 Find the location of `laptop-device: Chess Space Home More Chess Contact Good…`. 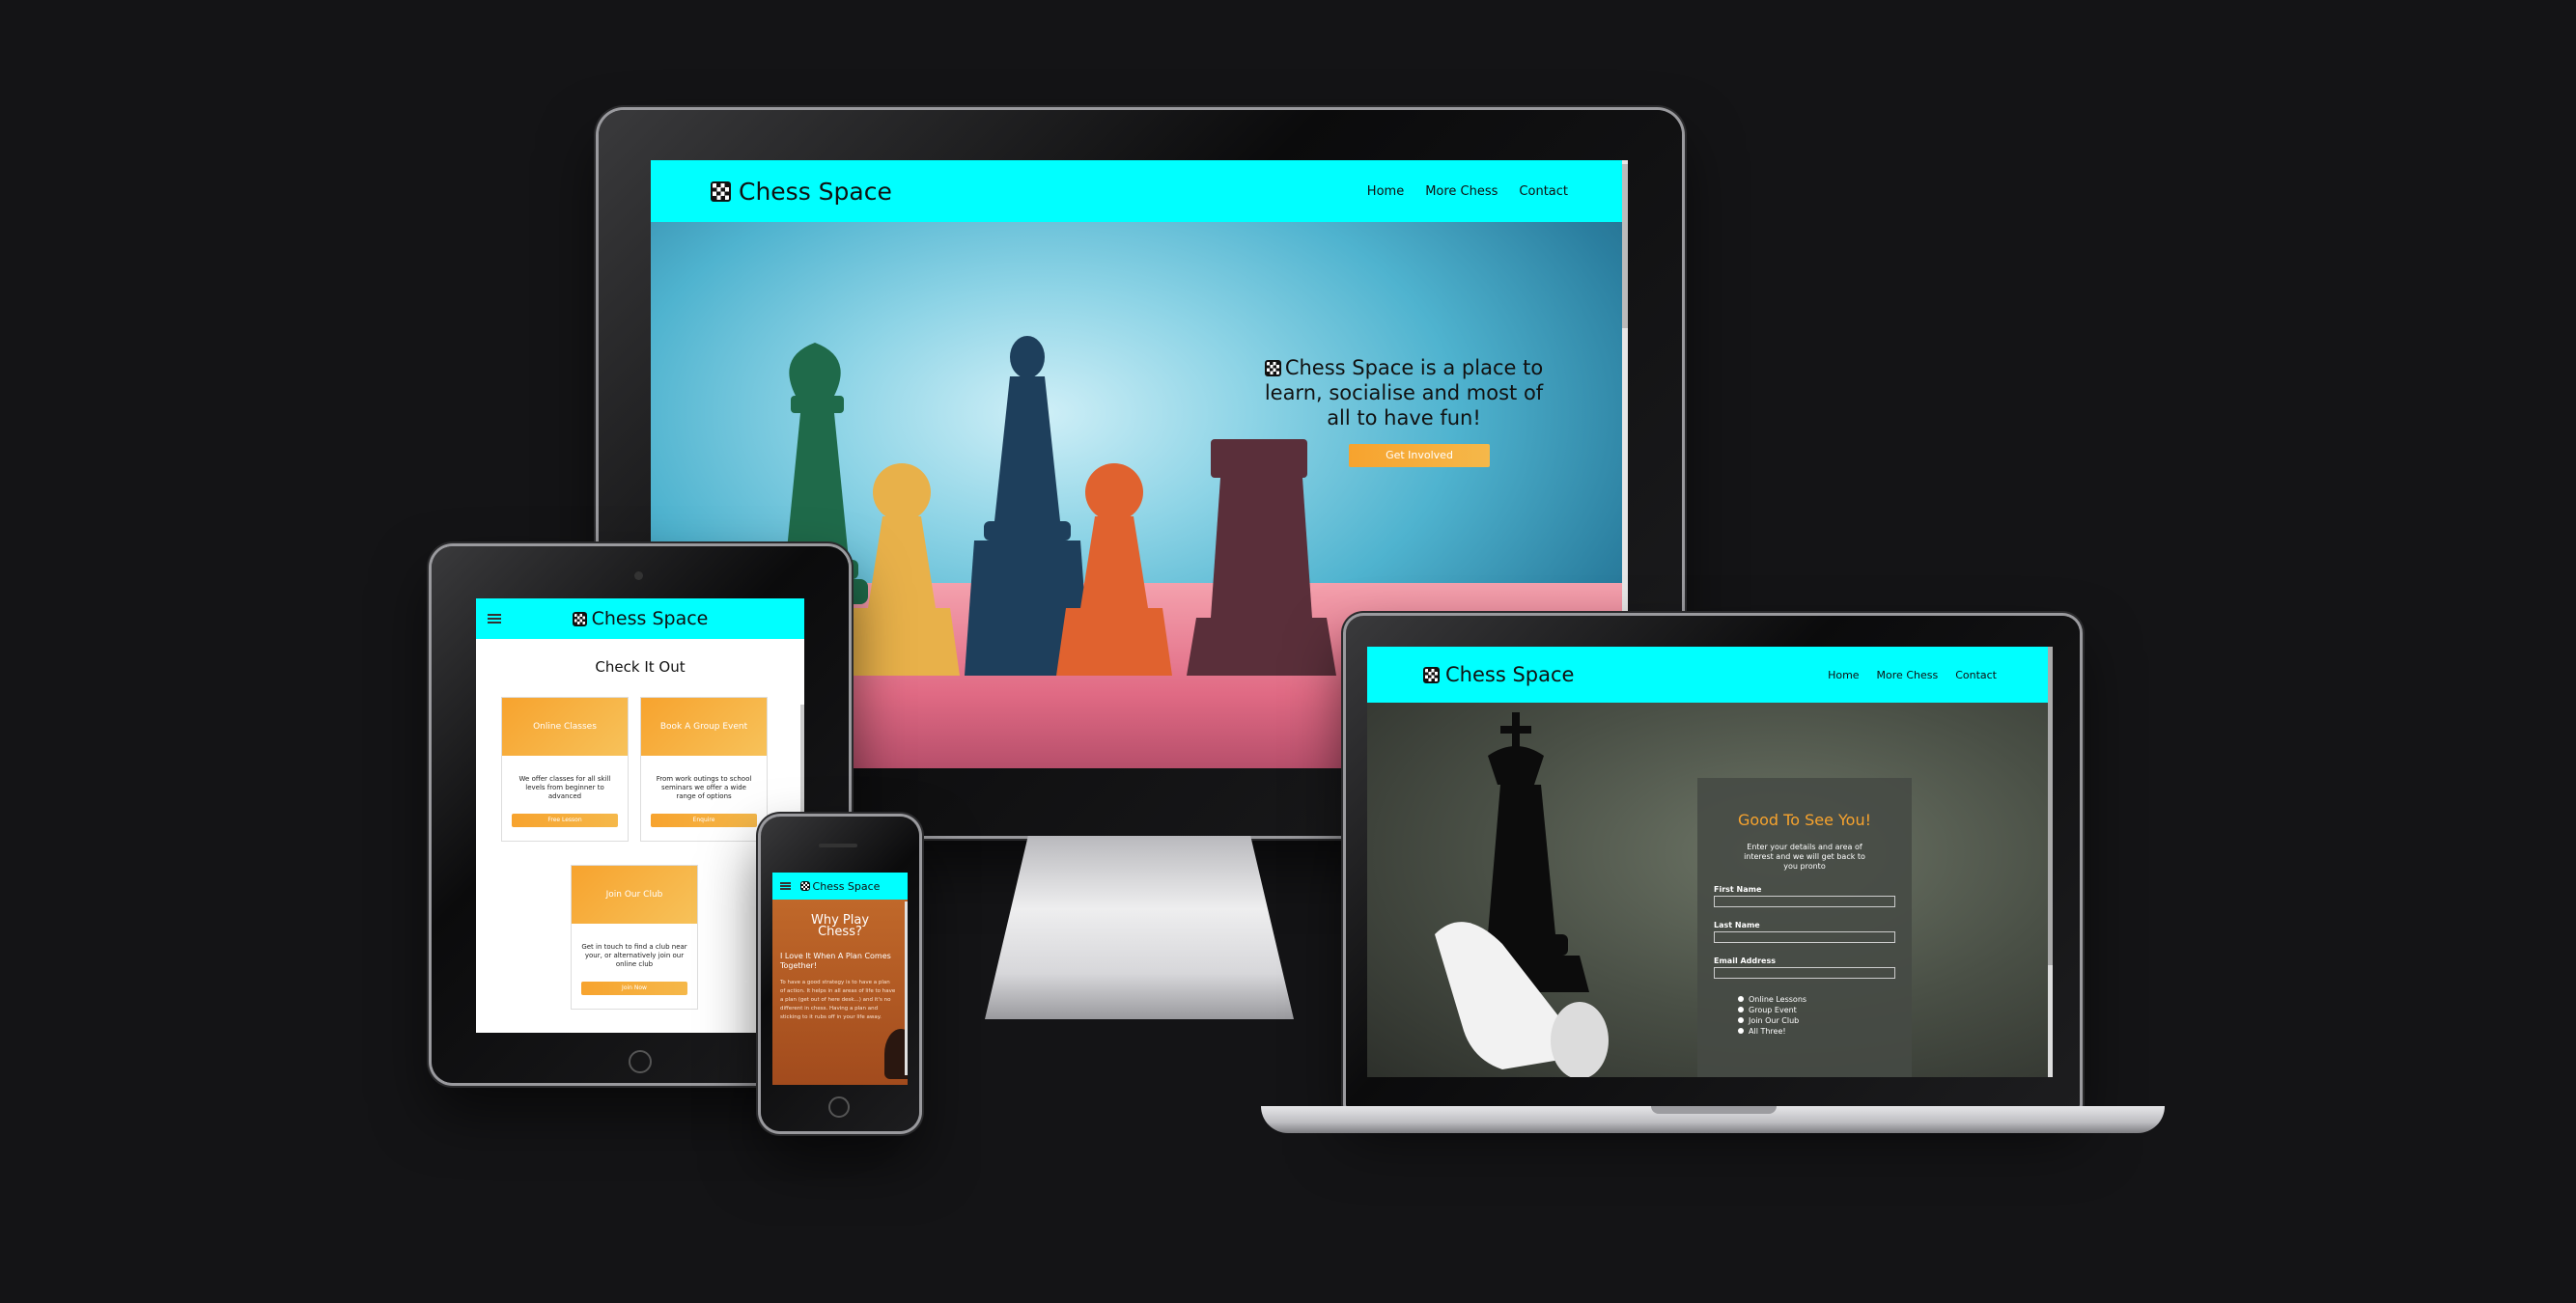

laptop-device: Chess Space Home More Chess Contact Good… is located at coordinates (1713, 862).